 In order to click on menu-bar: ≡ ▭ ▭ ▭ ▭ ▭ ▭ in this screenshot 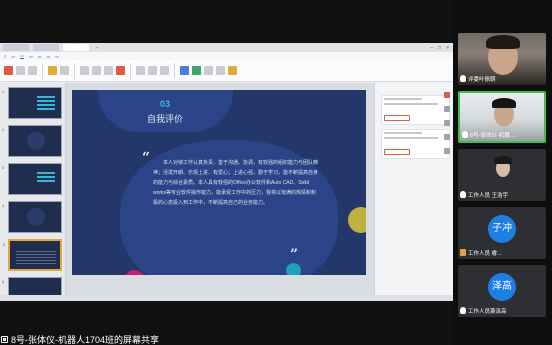, I will do `click(226, 56)`.